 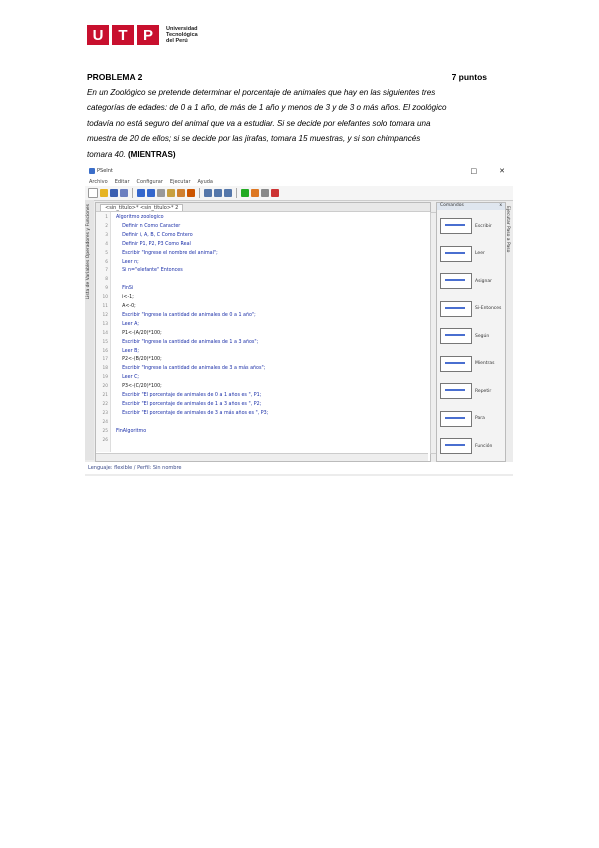 What do you see at coordinates (127, 324) in the screenshot?
I see `code-line: Leer A;` at bounding box center [127, 324].